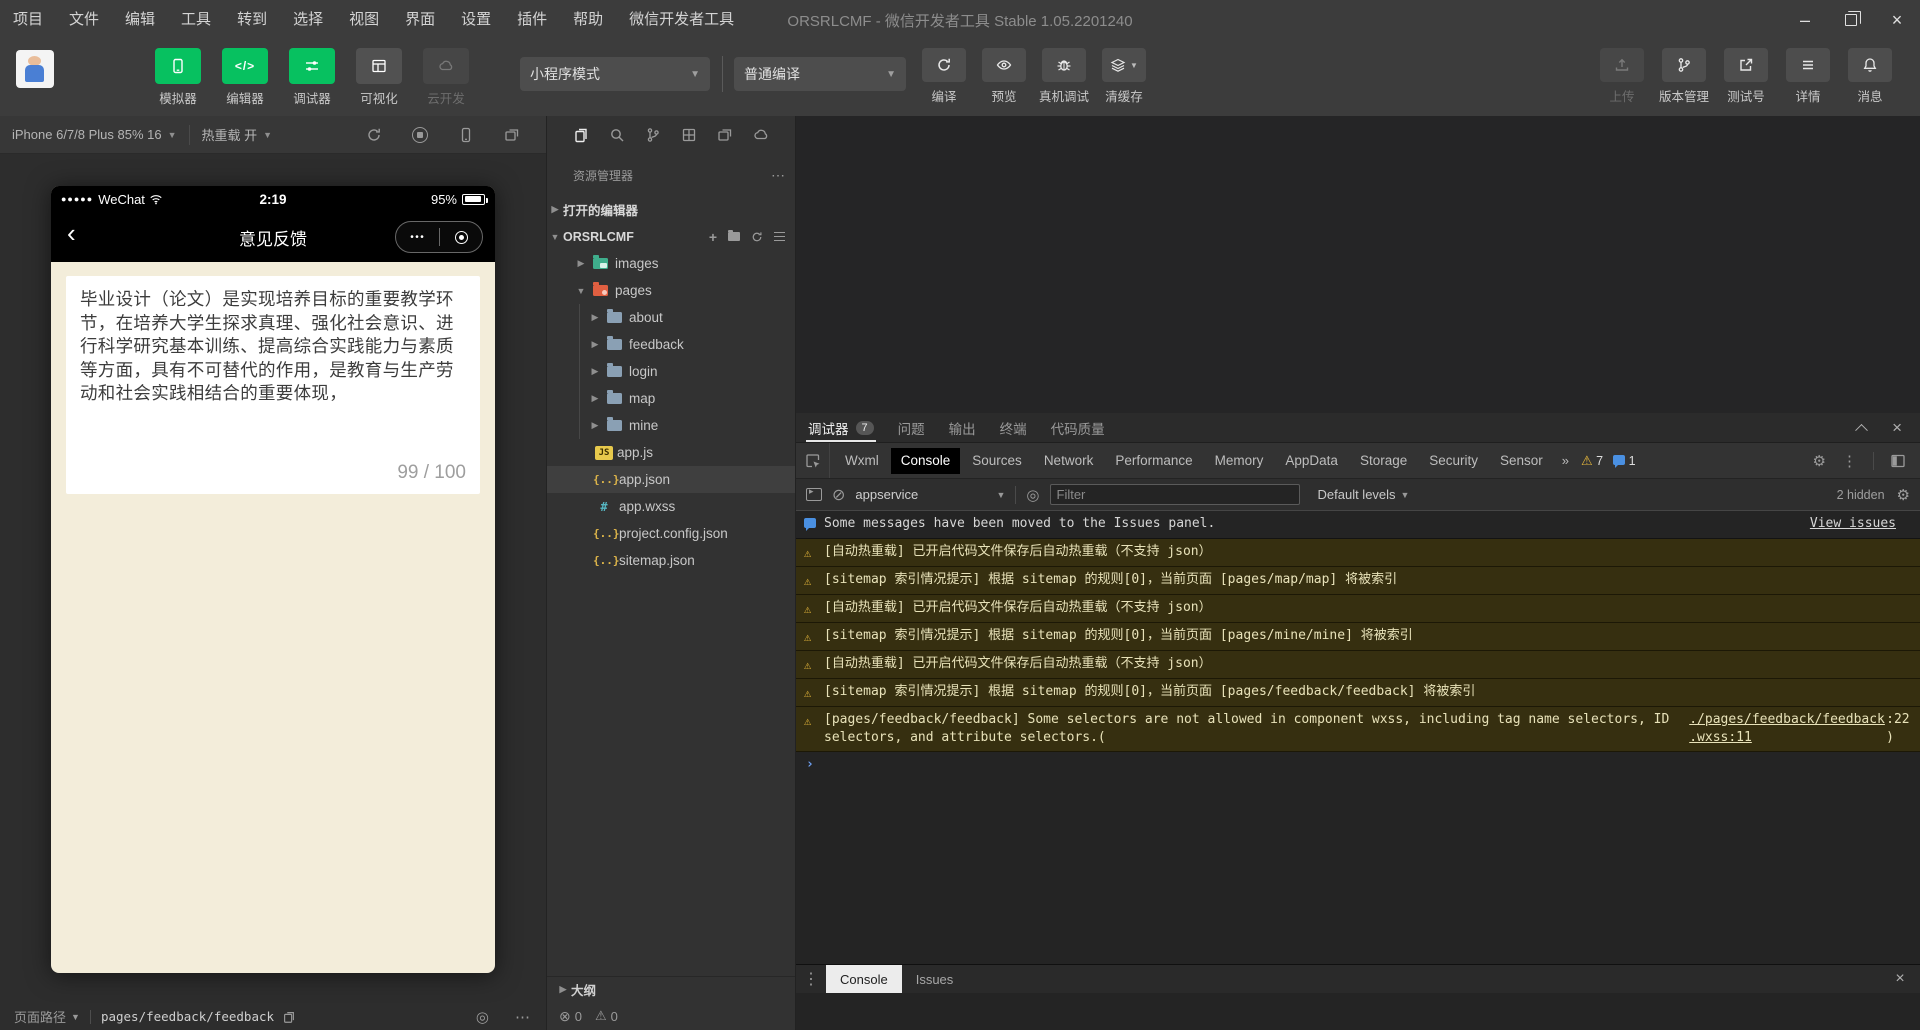 Image resolution: width=1920 pixels, height=1030 pixels. What do you see at coordinates (1746, 65) in the screenshot?
I see `test-account-button` at bounding box center [1746, 65].